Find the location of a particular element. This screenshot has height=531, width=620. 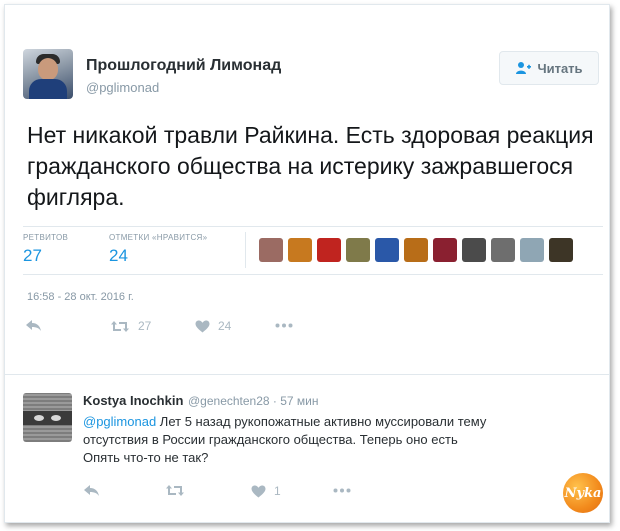

reply-author-avatar is located at coordinates (47, 417).